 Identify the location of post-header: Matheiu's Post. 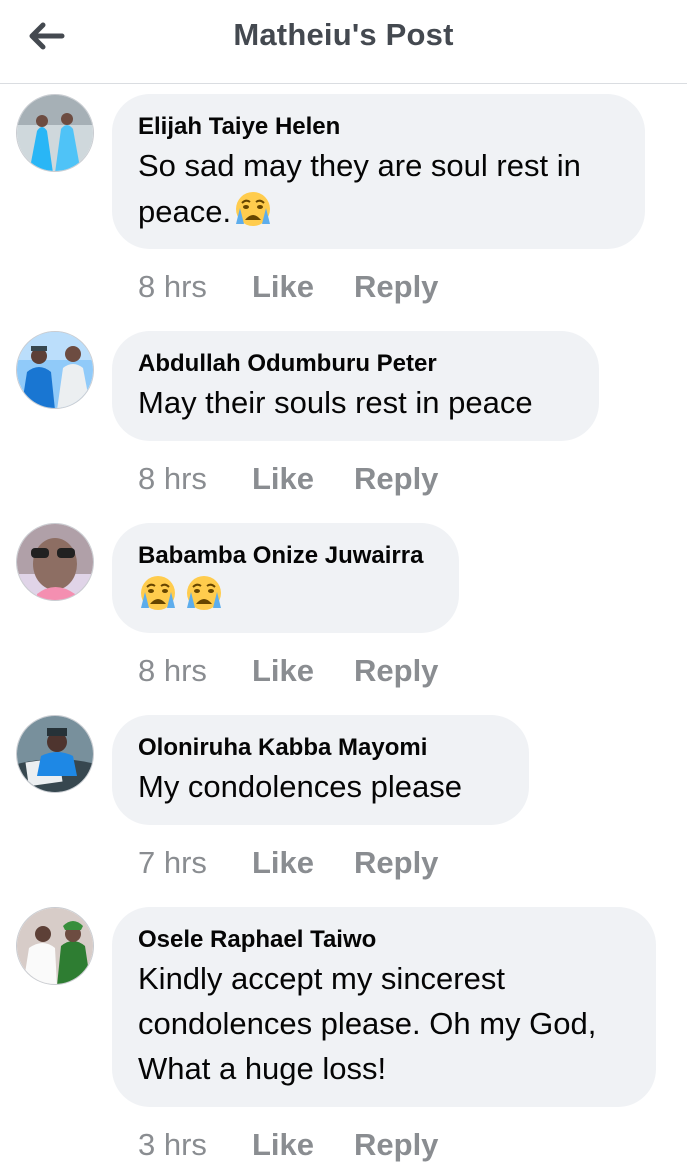
(343, 42).